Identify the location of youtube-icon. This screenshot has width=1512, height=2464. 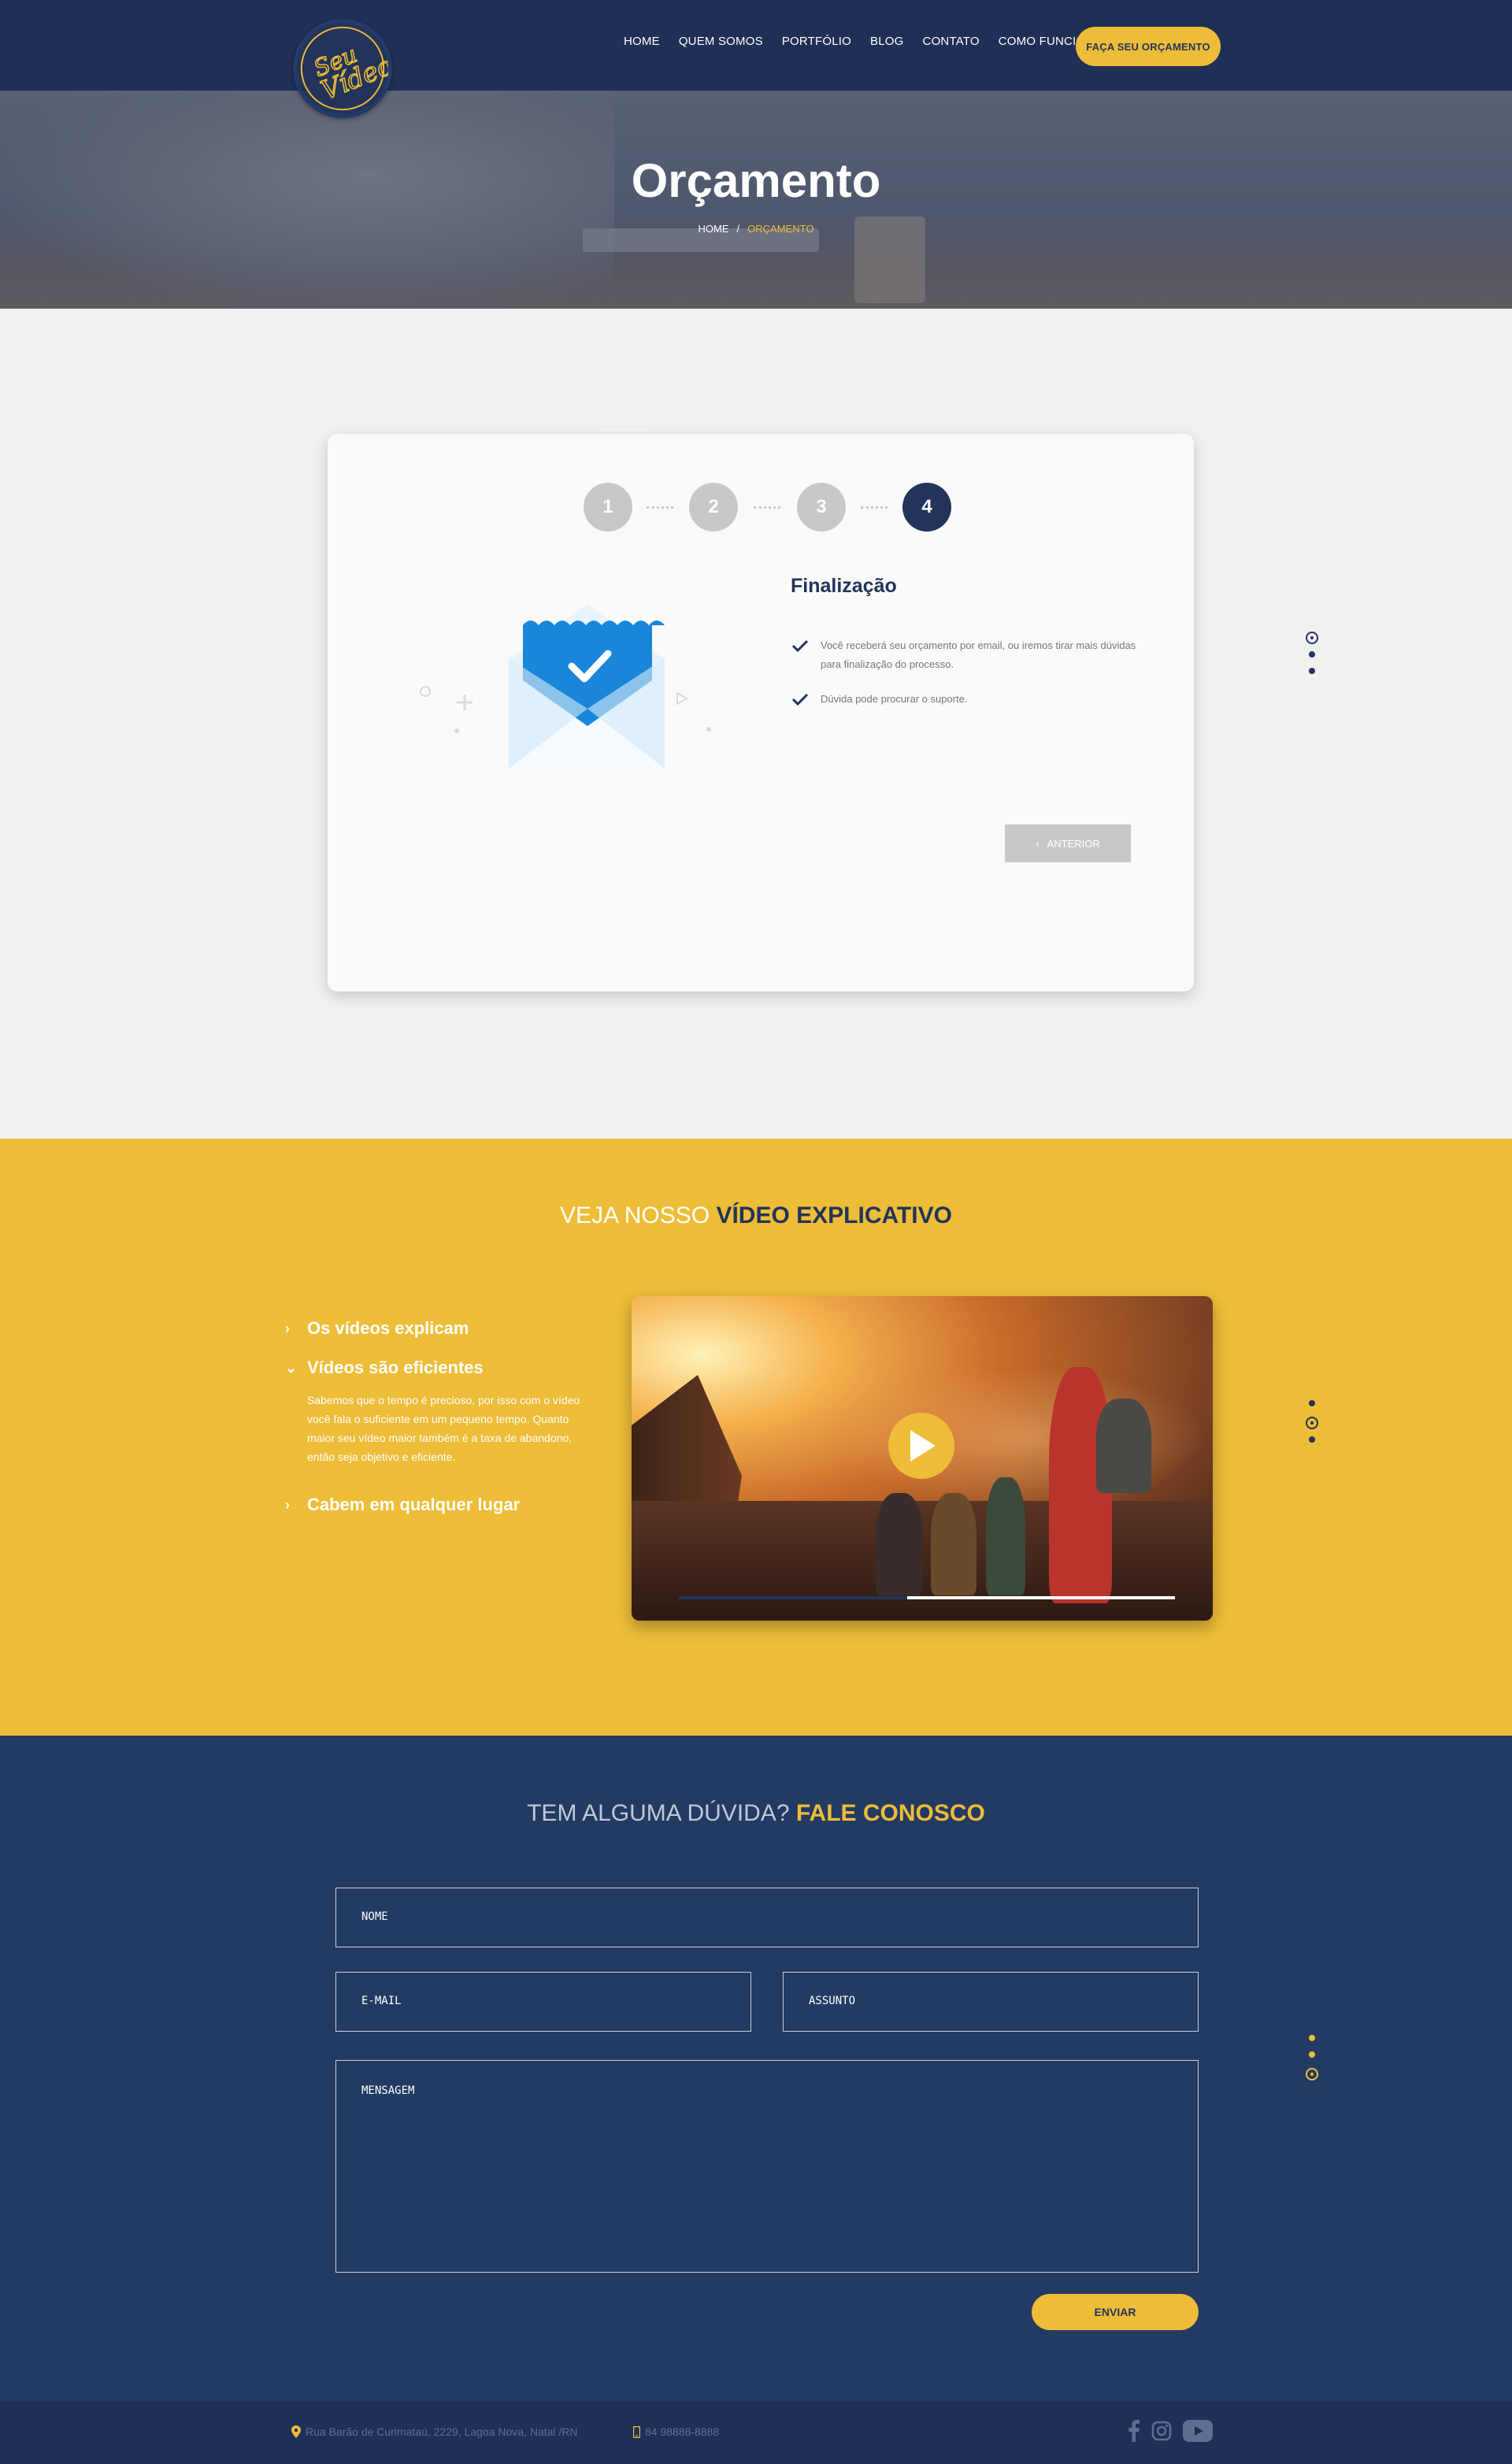
(1198, 2431).